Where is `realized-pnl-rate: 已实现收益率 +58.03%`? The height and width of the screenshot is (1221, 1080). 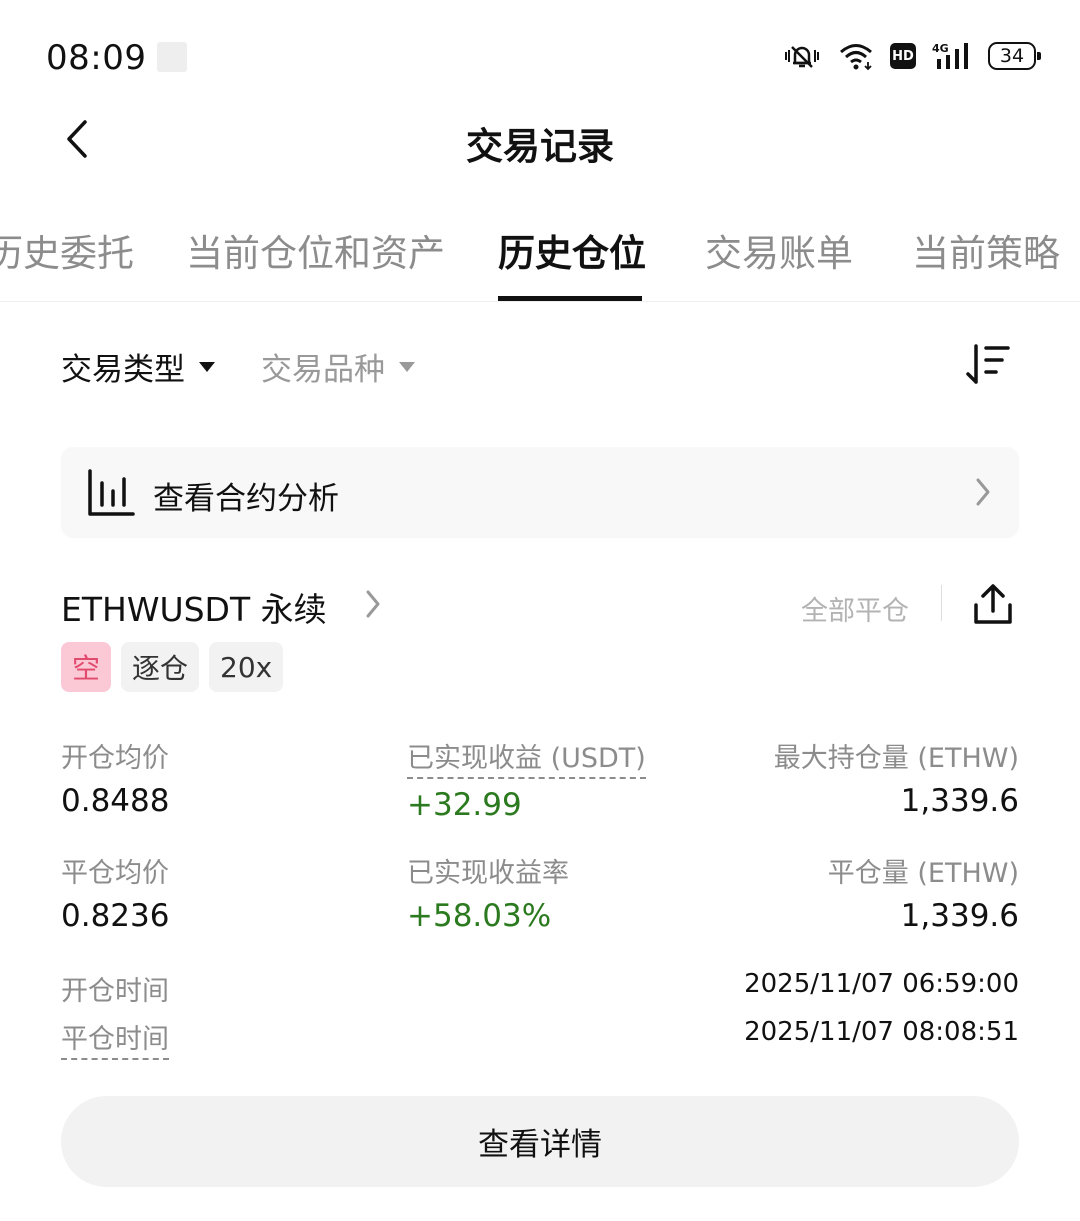
realized-pnl-rate: 已实现收益率 +58.03% is located at coordinates (488, 892).